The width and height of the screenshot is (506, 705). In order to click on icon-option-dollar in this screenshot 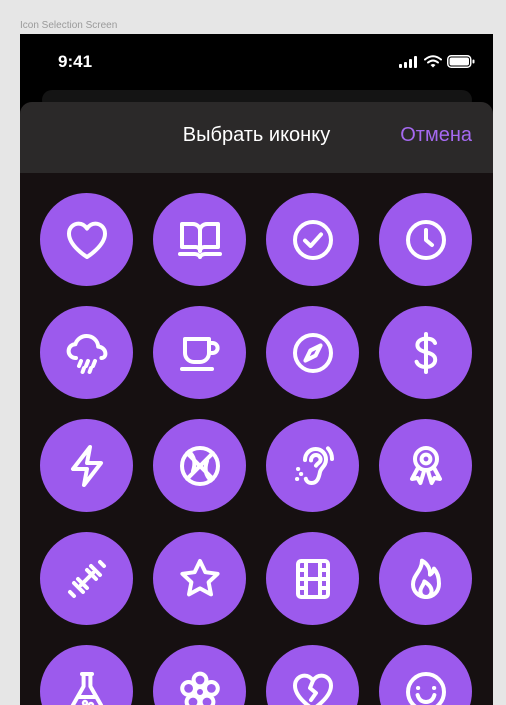, I will do `click(425, 352)`.